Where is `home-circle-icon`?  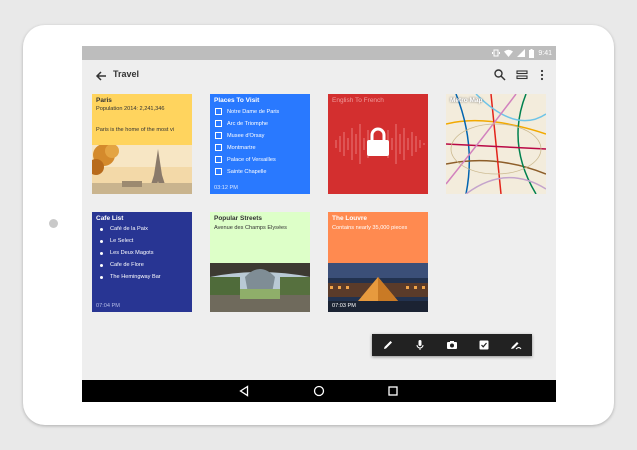
home-circle-icon is located at coordinates (319, 391).